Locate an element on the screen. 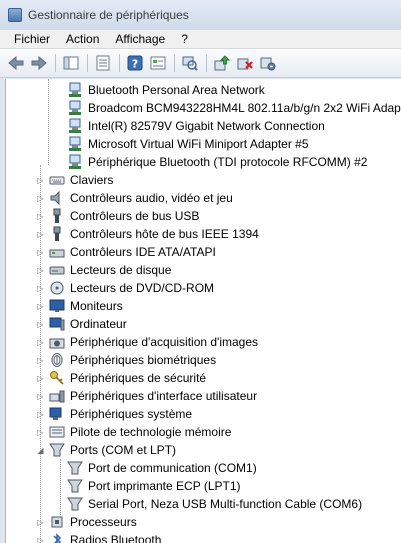 Image resolution: width=401 pixels, height=543 pixels. help-icon: ? is located at coordinates (134, 63).